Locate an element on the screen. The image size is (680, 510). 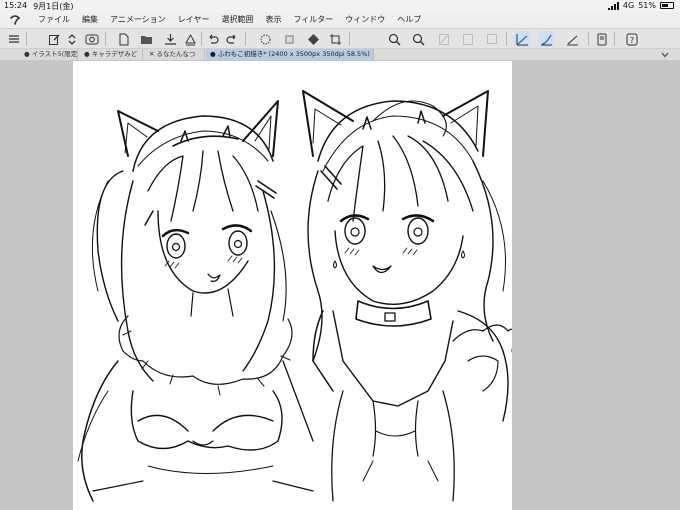
menu-animation: アニメーション is located at coordinates (138, 20).